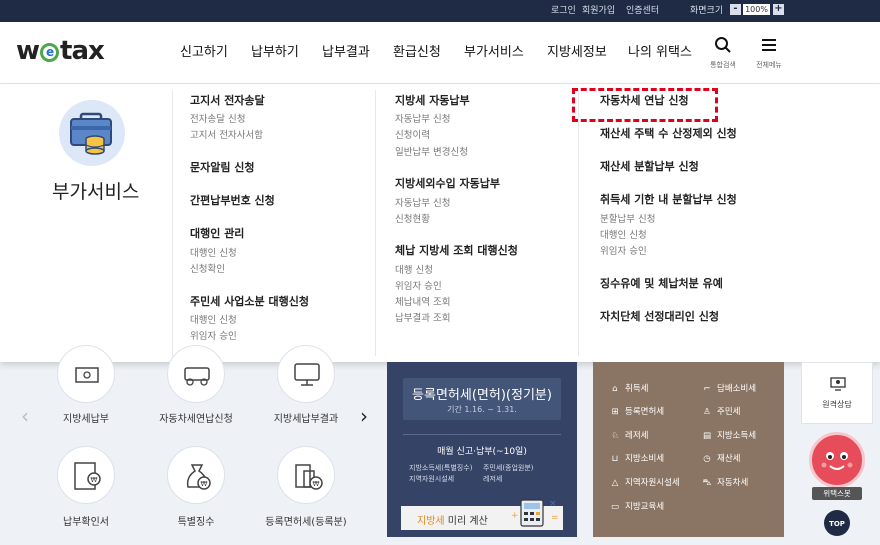  What do you see at coordinates (628, 388) in the screenshot?
I see `tax-type-link: ⌂ 취득세` at bounding box center [628, 388].